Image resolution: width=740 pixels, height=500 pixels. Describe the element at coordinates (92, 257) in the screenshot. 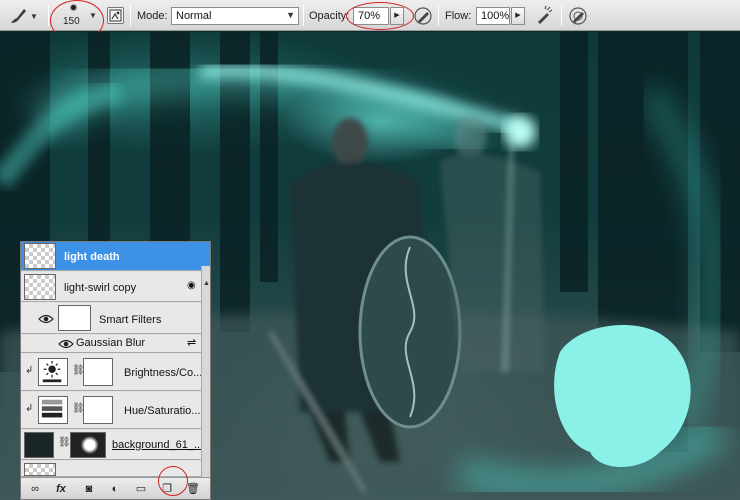

I see `layer-name: light death` at that location.